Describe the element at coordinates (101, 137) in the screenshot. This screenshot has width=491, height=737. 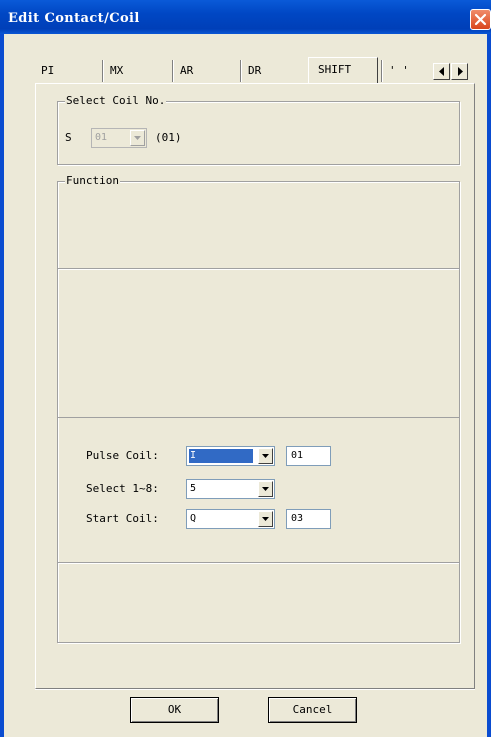
I see `coil-number-value: 01` at that location.